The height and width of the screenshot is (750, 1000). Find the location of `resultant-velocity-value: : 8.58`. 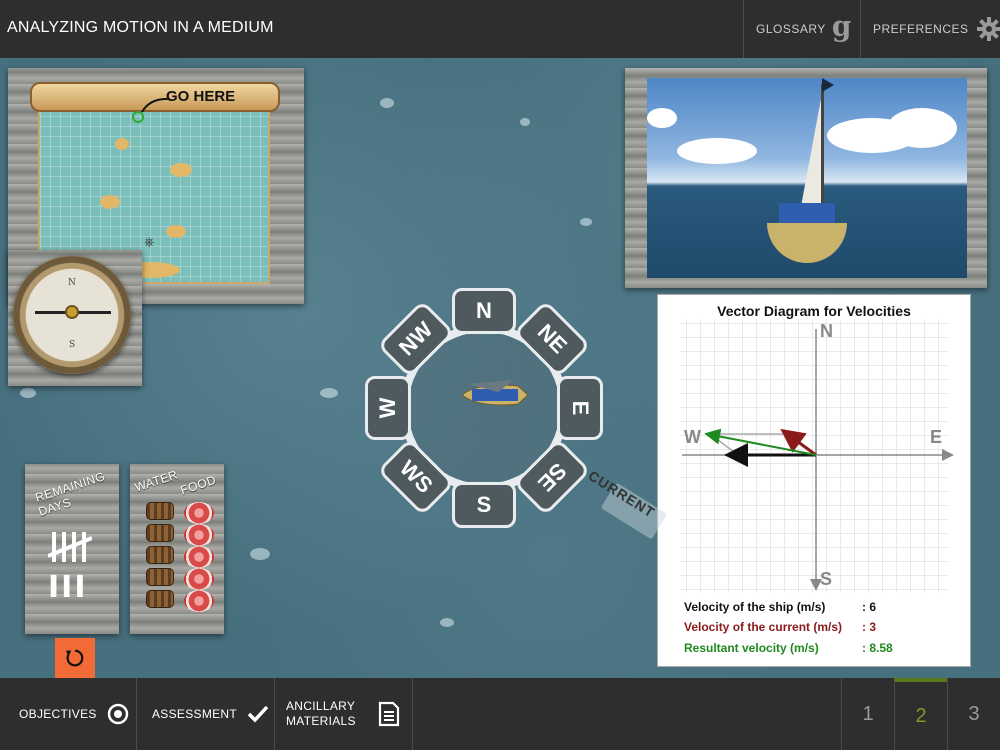

resultant-velocity-value: : 8.58 is located at coordinates (877, 648).